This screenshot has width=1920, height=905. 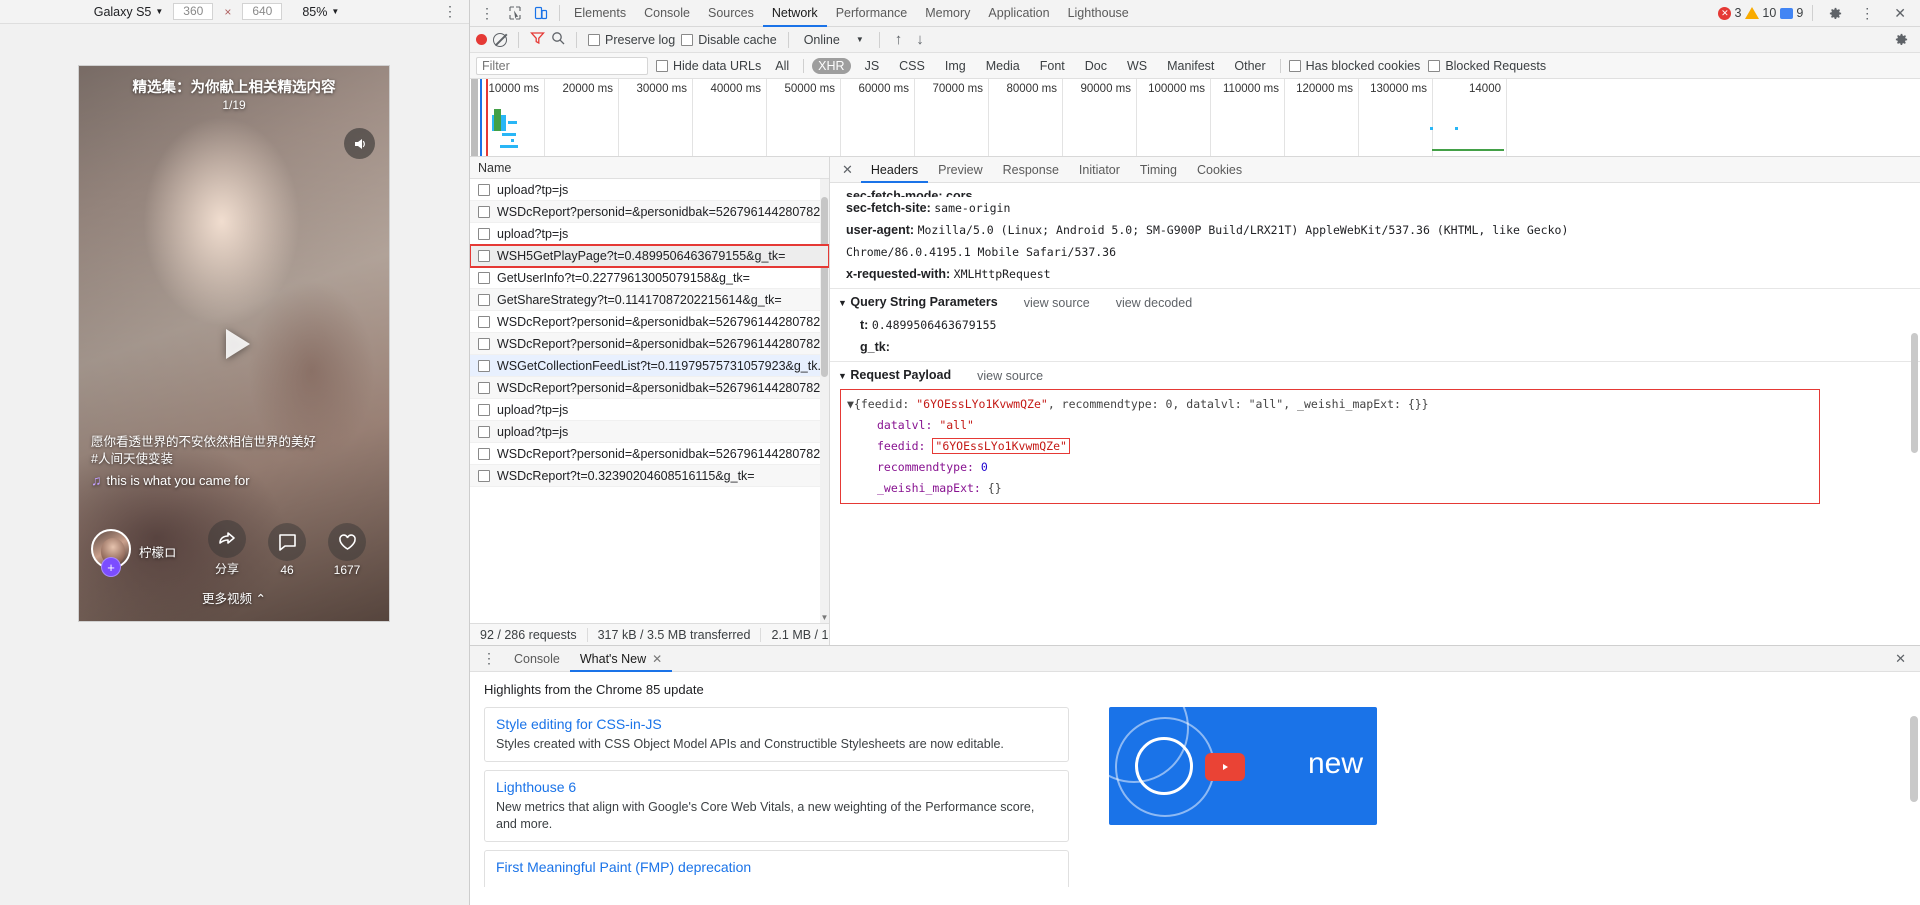 I want to click on tab-application: Application, so click(x=1018, y=13).